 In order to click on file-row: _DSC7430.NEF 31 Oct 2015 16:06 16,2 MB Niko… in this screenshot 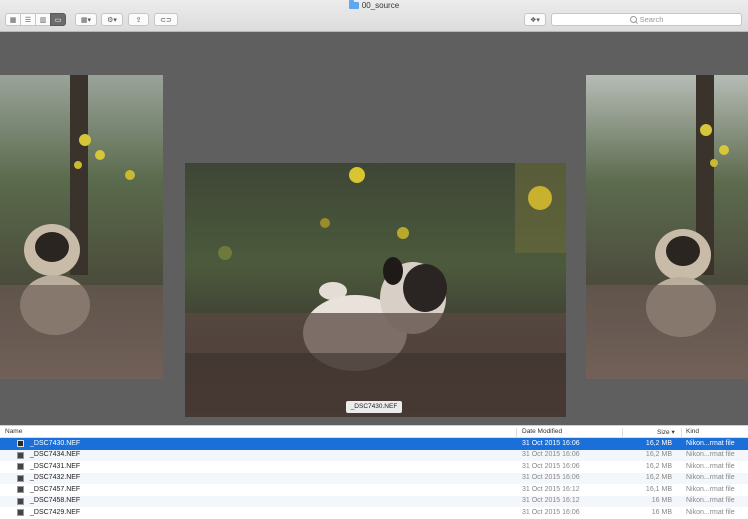, I will do `click(374, 444)`.